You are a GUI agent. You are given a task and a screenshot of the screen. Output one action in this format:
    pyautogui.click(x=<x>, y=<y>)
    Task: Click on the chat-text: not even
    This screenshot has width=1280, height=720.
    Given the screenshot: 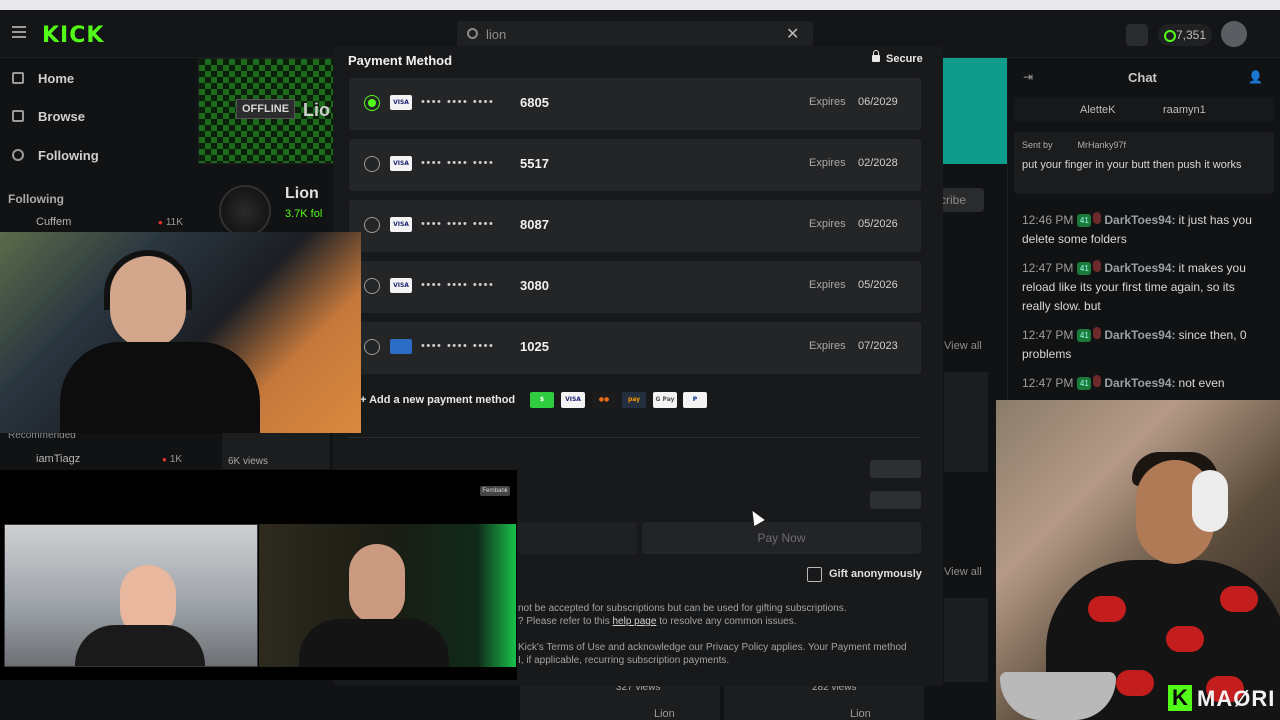 What is the action you would take?
    pyautogui.click(x=1201, y=383)
    